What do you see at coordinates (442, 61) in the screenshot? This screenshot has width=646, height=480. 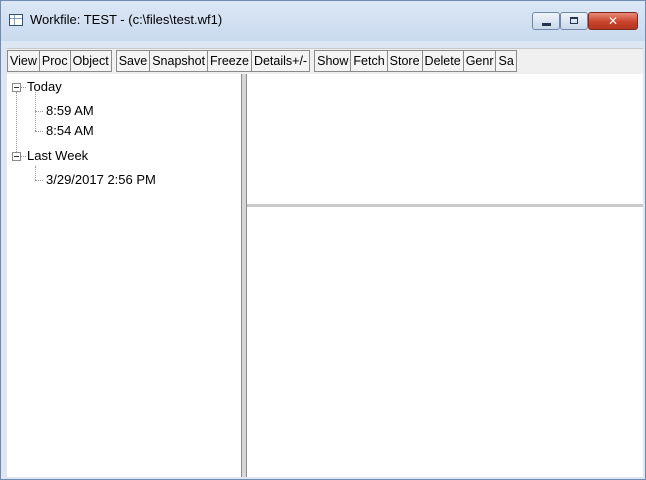 I see `delete-button: Delete` at bounding box center [442, 61].